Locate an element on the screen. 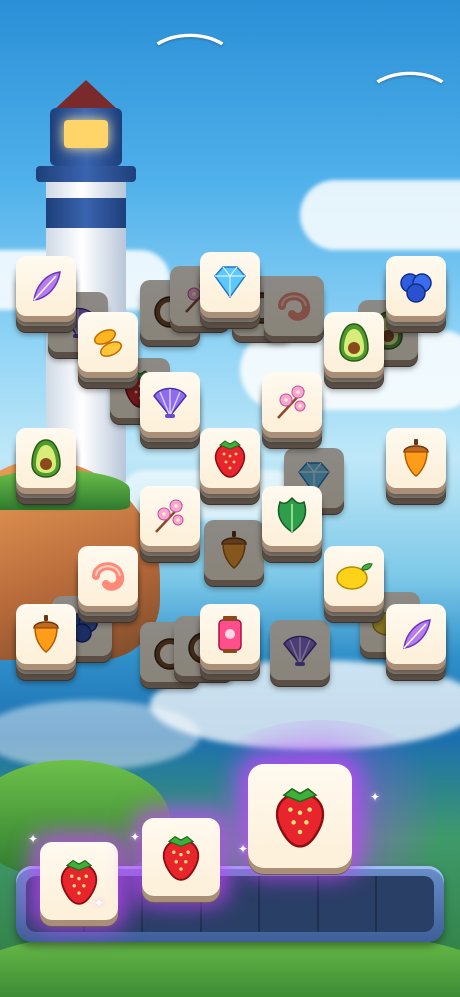 The image size is (460, 997). goldfish-icon is located at coordinates (108, 342).